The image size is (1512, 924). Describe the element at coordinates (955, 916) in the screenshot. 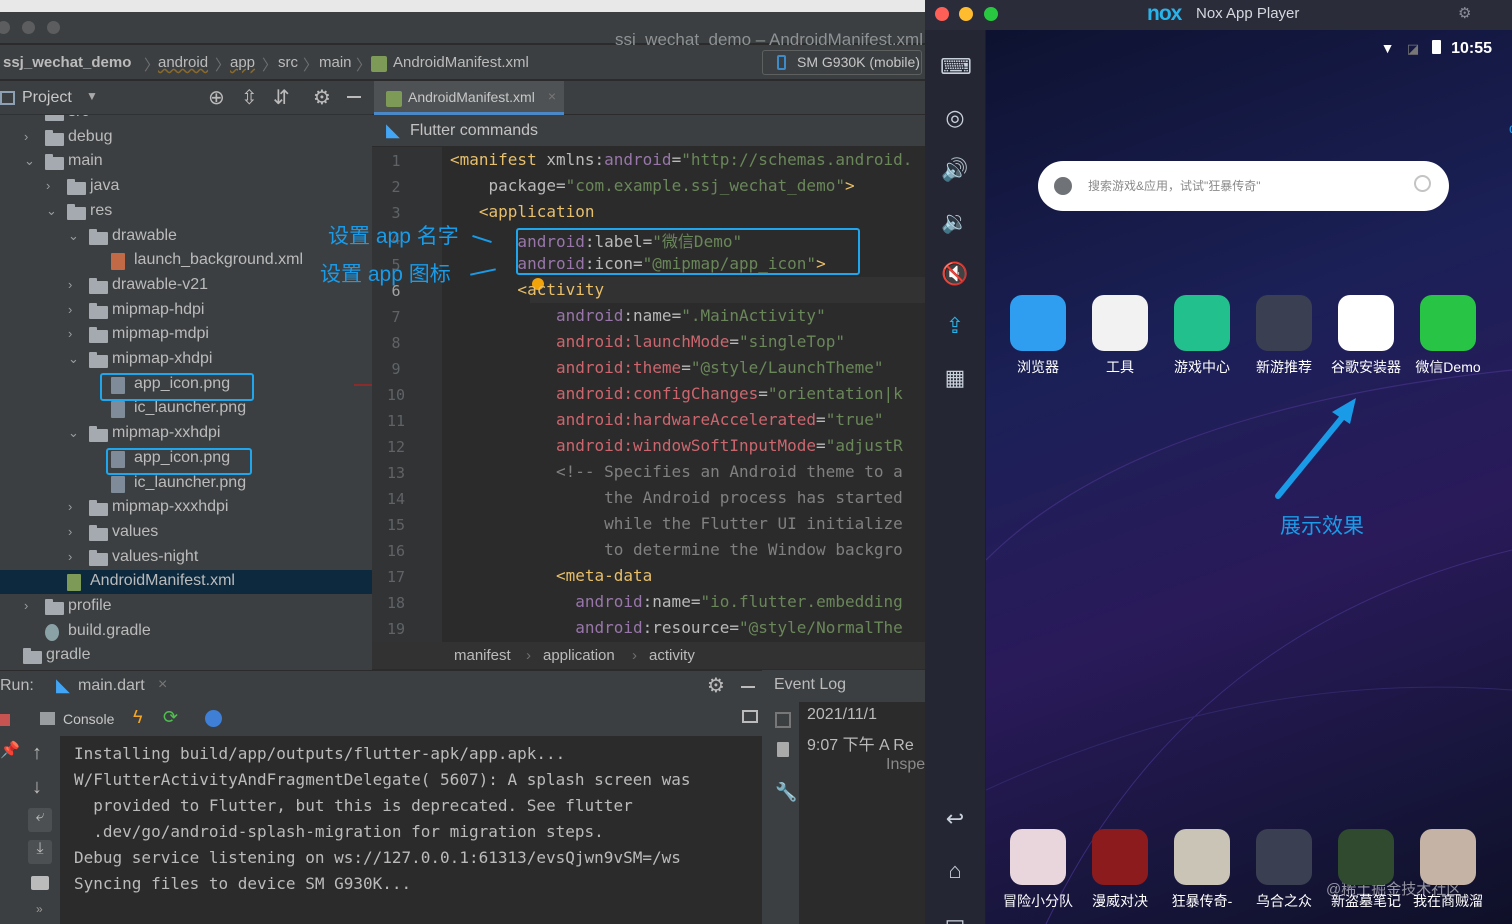

I see `recent-apps-icon: ▭` at that location.